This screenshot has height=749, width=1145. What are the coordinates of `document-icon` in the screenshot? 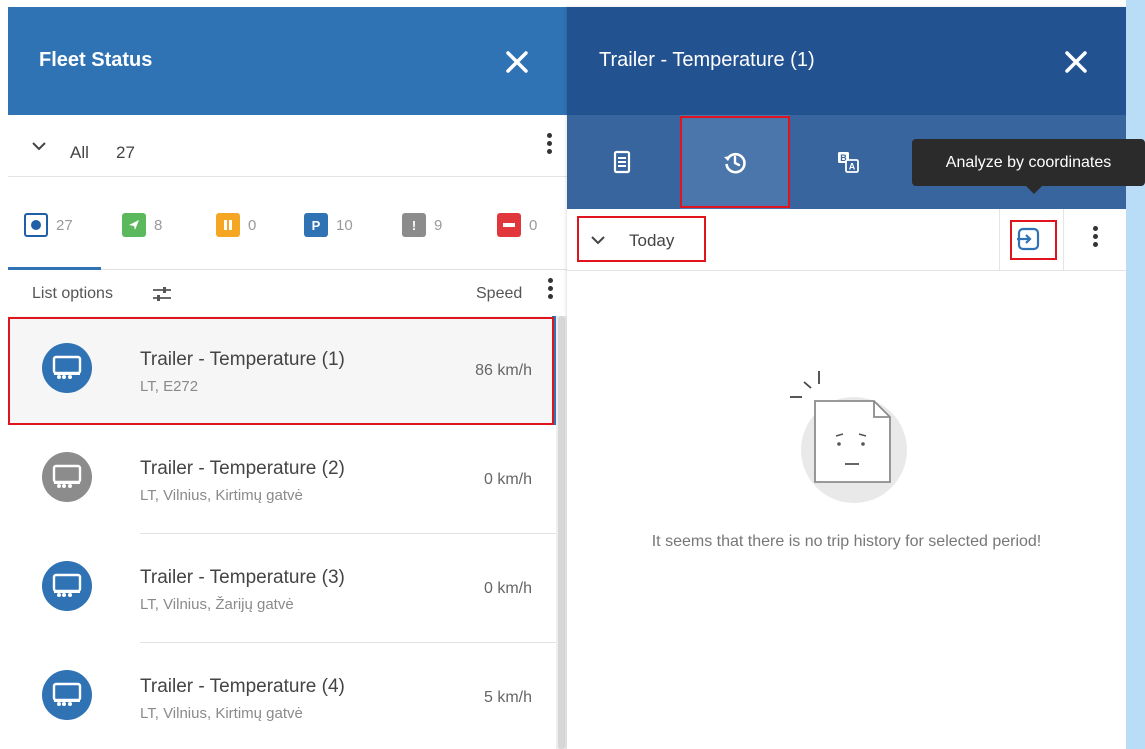 It's located at (622, 162).